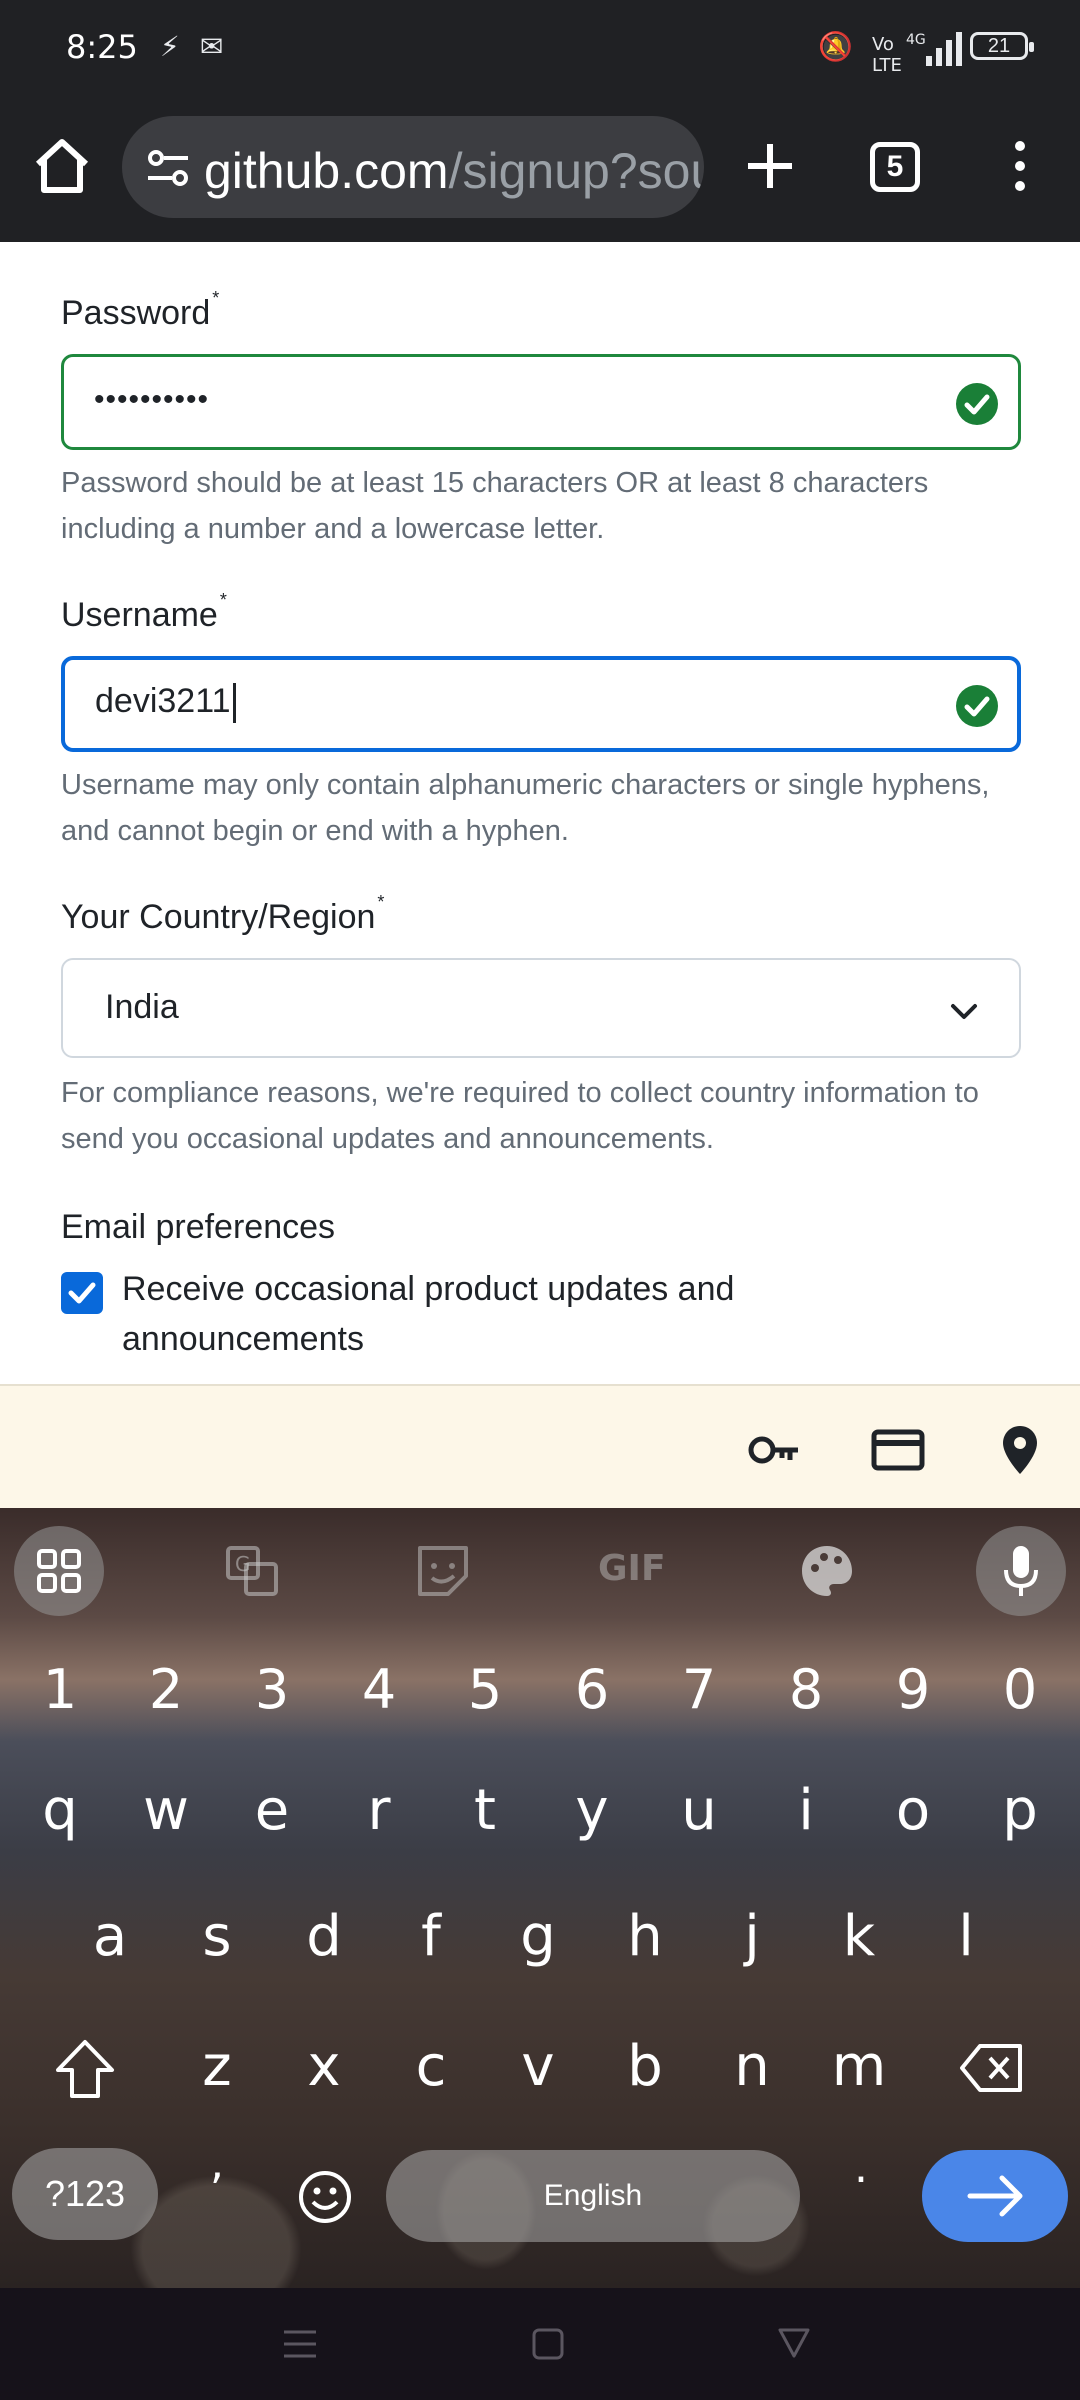 This screenshot has height=2400, width=1080. I want to click on translate-icon: G, so click(251, 1571).